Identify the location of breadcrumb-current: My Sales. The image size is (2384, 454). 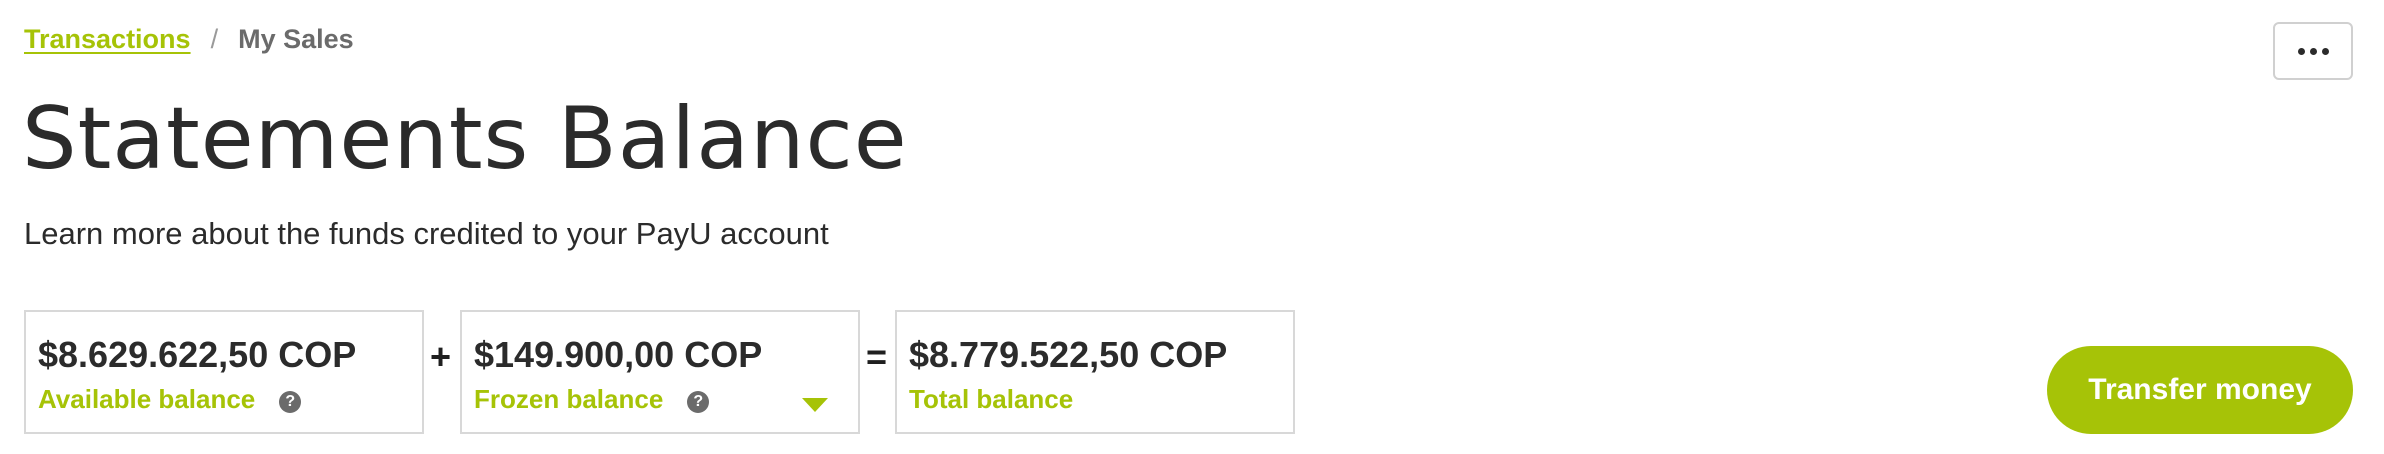
(296, 39).